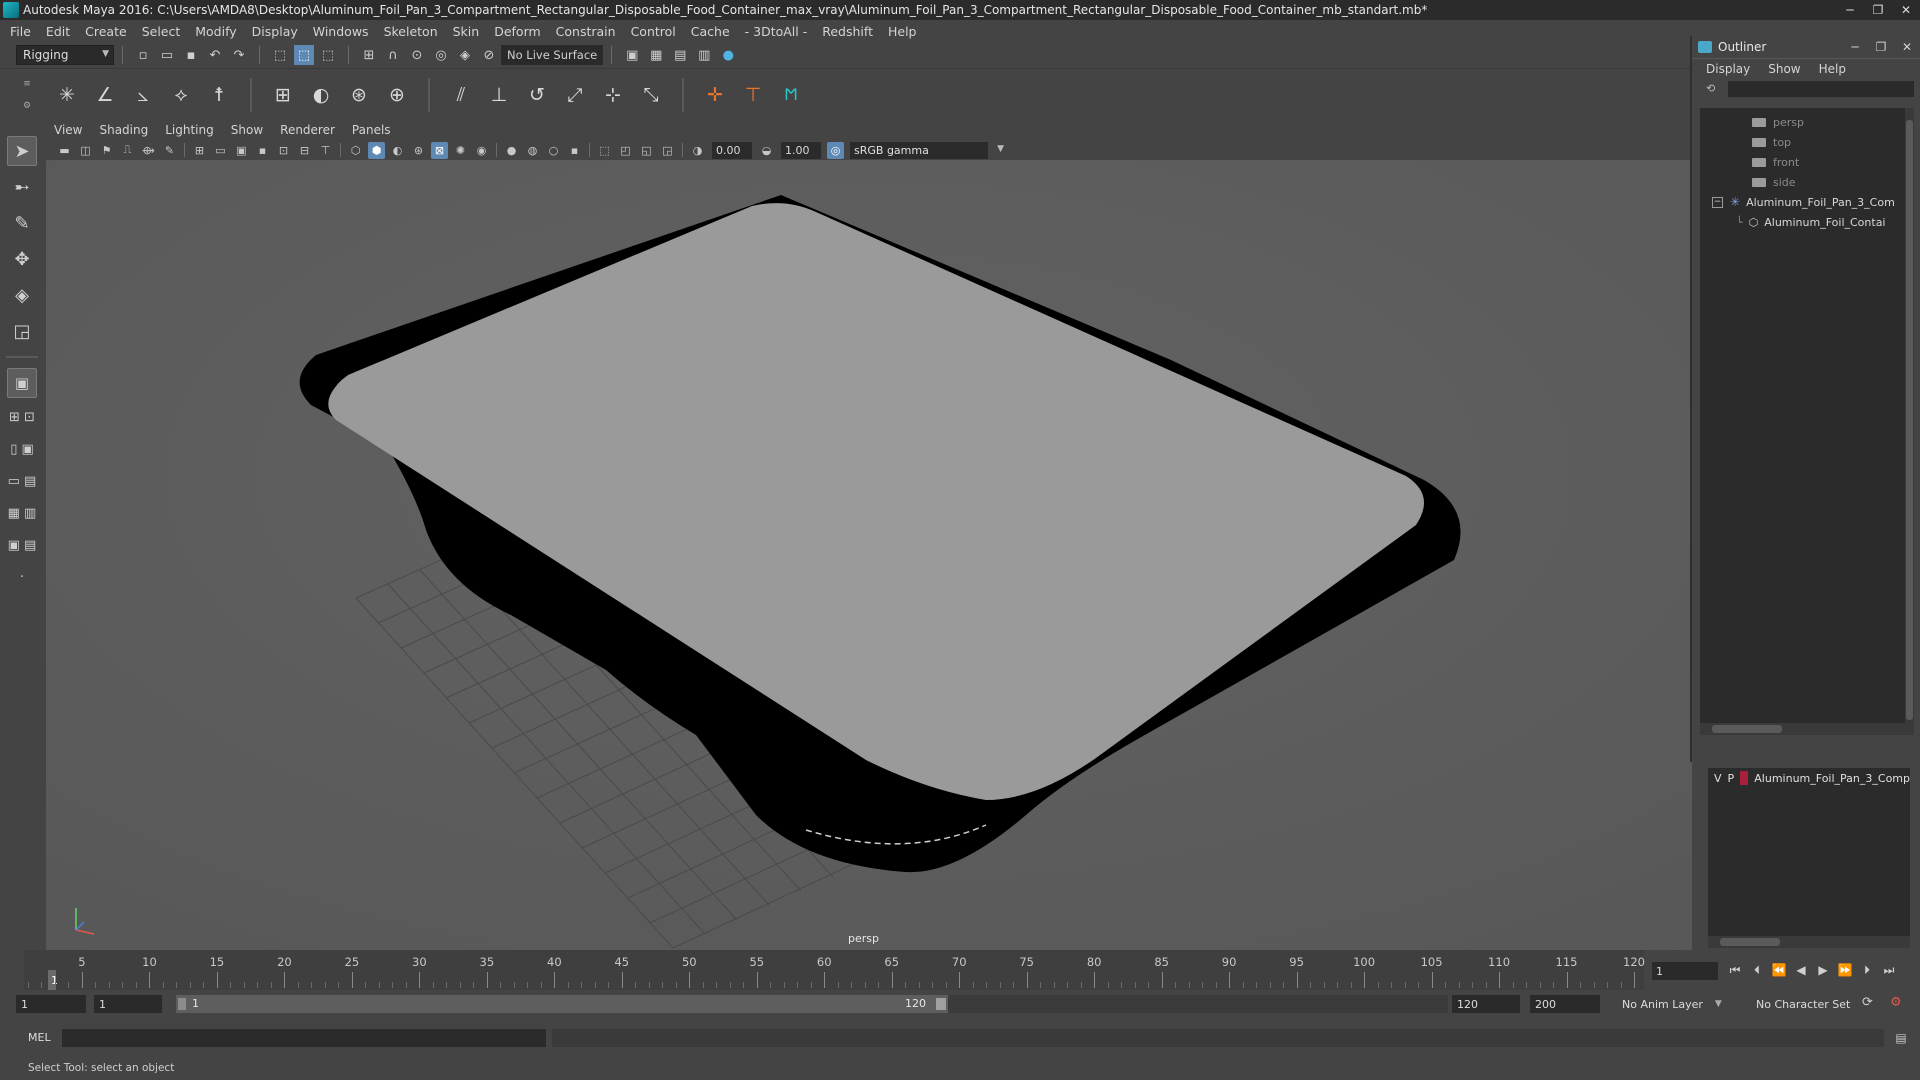  What do you see at coordinates (466, 31) in the screenshot?
I see `menu-skin: Skin` at bounding box center [466, 31].